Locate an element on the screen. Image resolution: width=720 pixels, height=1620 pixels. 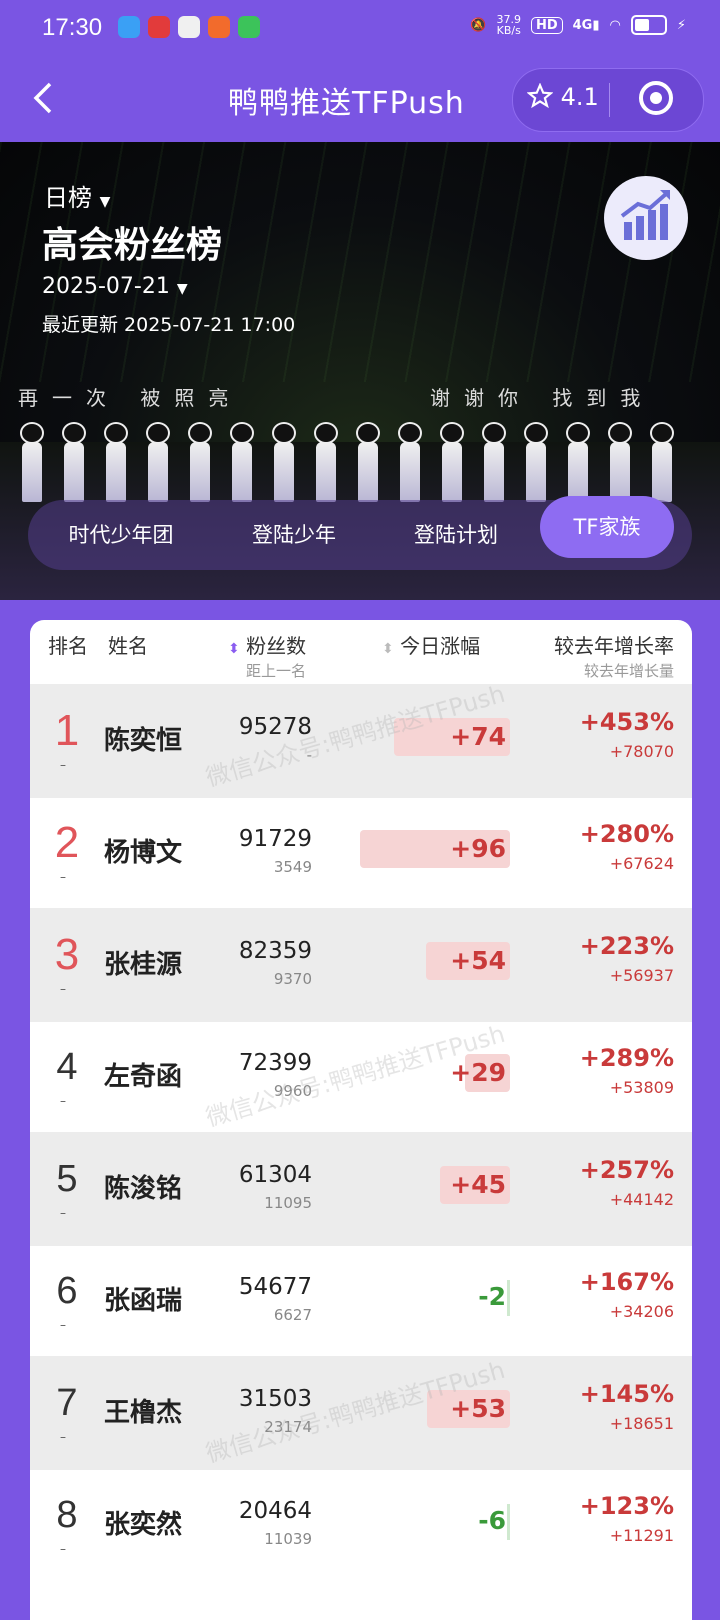
today-change-cell: +29 is located at coordinates (423, 1073).